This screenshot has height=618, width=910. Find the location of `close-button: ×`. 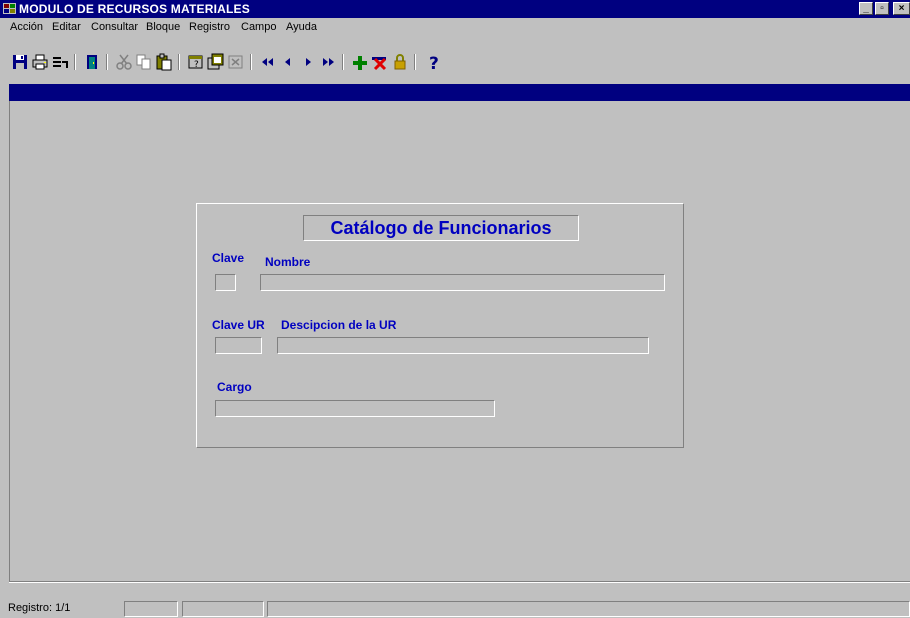

close-button: × is located at coordinates (901, 8).